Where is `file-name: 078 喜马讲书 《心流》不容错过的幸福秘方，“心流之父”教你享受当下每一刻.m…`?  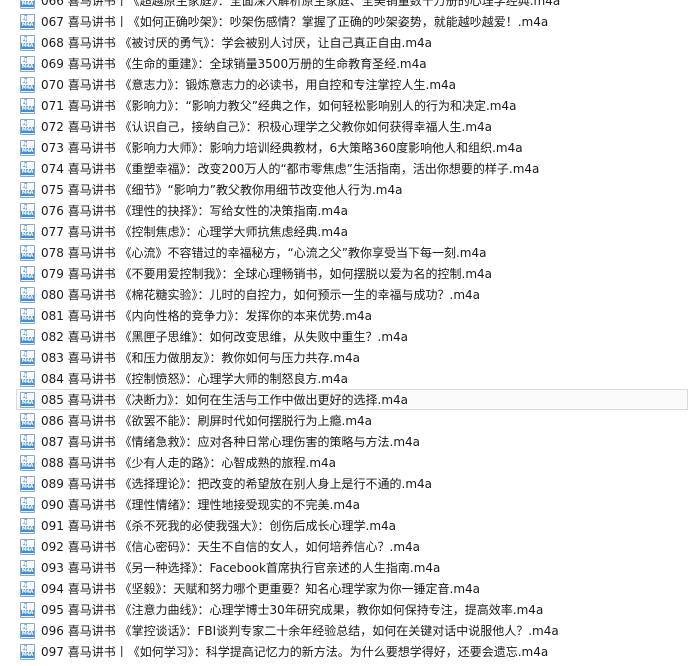 file-name: 078 喜马讲书 《心流》不容错过的幸福秘方，“心流之父”教你享受当下每一刻.m… is located at coordinates (264, 253).